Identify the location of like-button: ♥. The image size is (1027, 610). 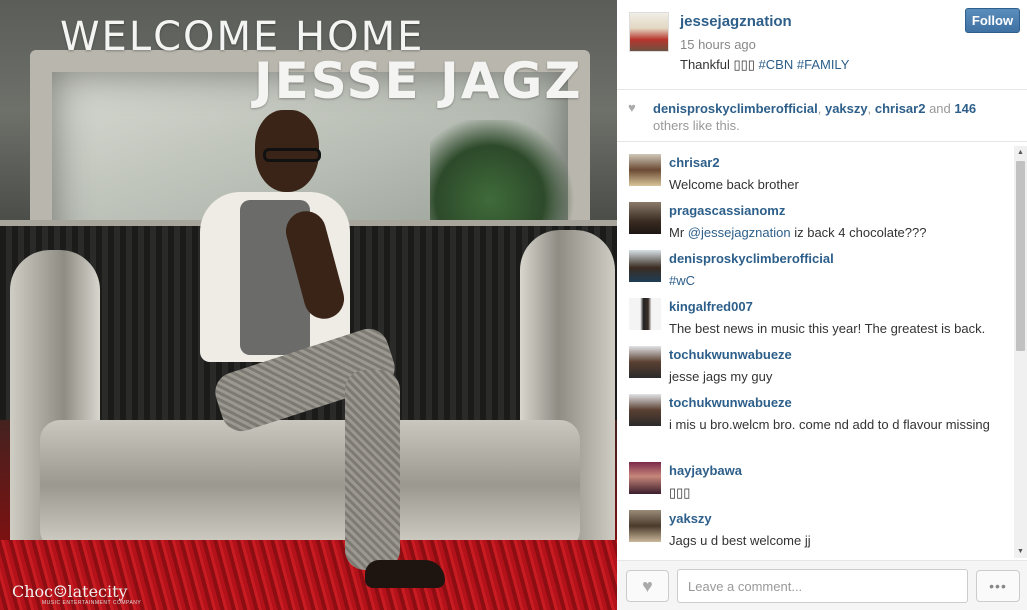
(647, 586).